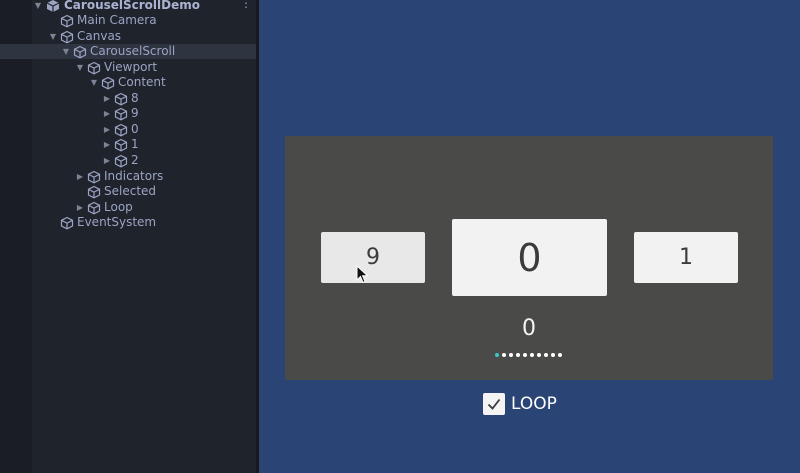 The width and height of the screenshot is (800, 473). I want to click on hierarchy-row: EventSystem, so click(128, 222).